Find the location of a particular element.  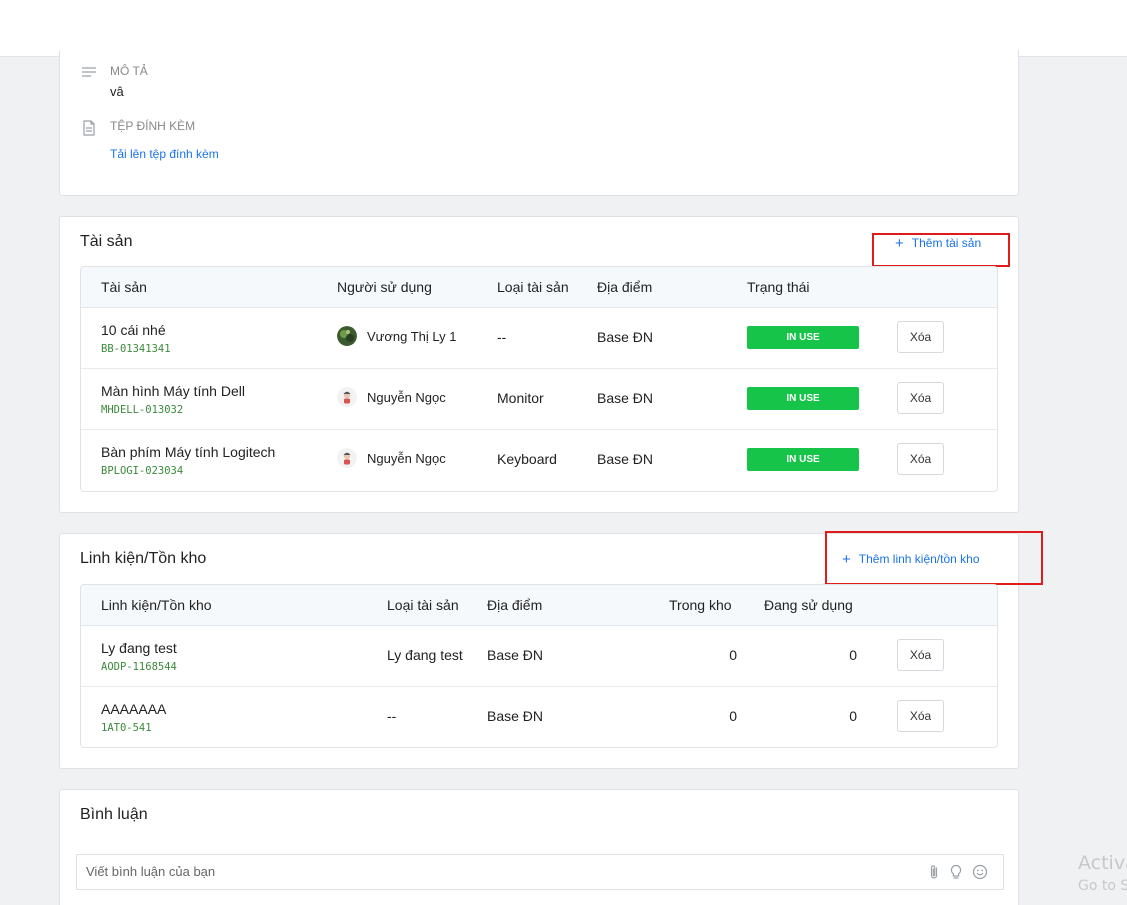

attachments-label: TỆP ĐÍNH KÈM is located at coordinates (153, 126).